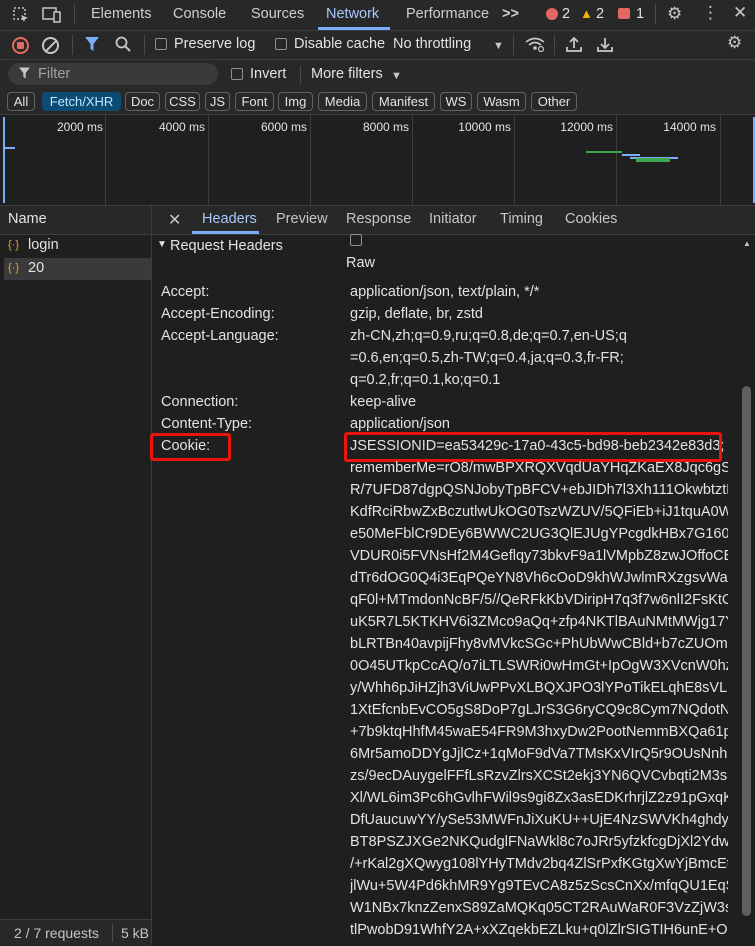  What do you see at coordinates (81, 101) in the screenshot?
I see `chip-fetch-xhr: Fetch/XHR` at bounding box center [81, 101].